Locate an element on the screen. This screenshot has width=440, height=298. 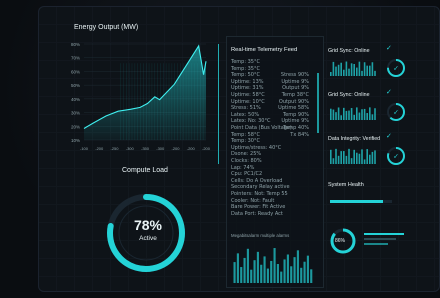
energy-y-tick: 30% is located at coordinates (75, 113).